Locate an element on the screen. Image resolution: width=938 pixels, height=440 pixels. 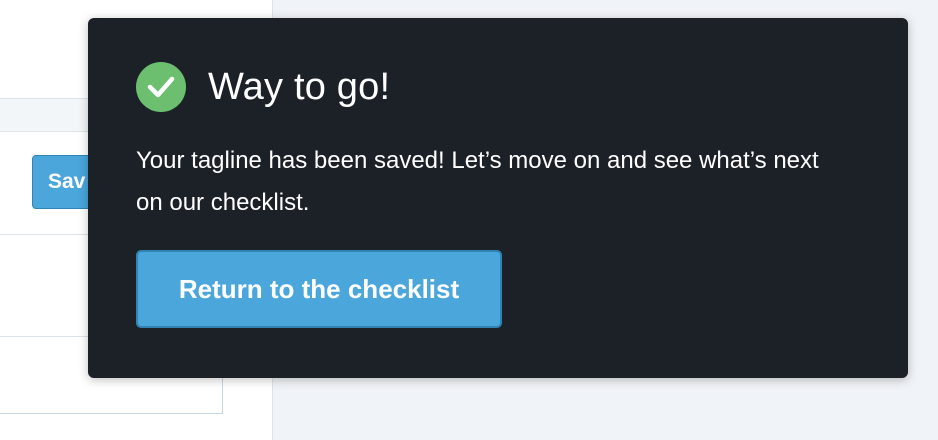
popover-title: Way to go! is located at coordinates (299, 86).